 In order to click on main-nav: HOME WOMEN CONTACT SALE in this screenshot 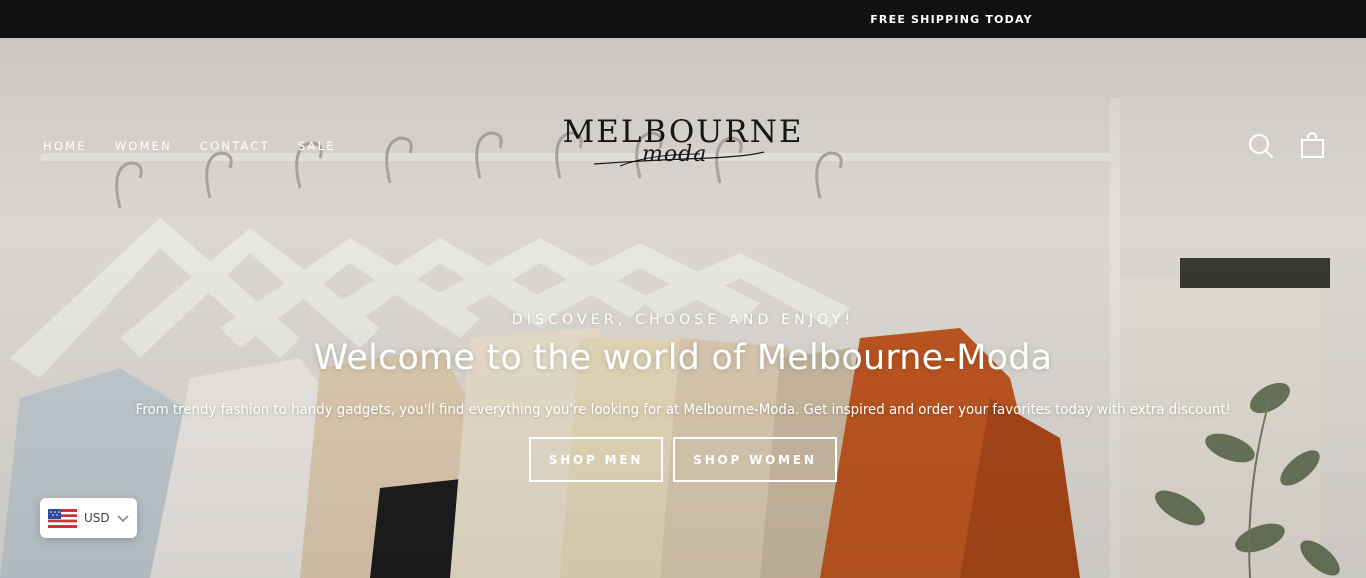, I will do `click(203, 146)`.